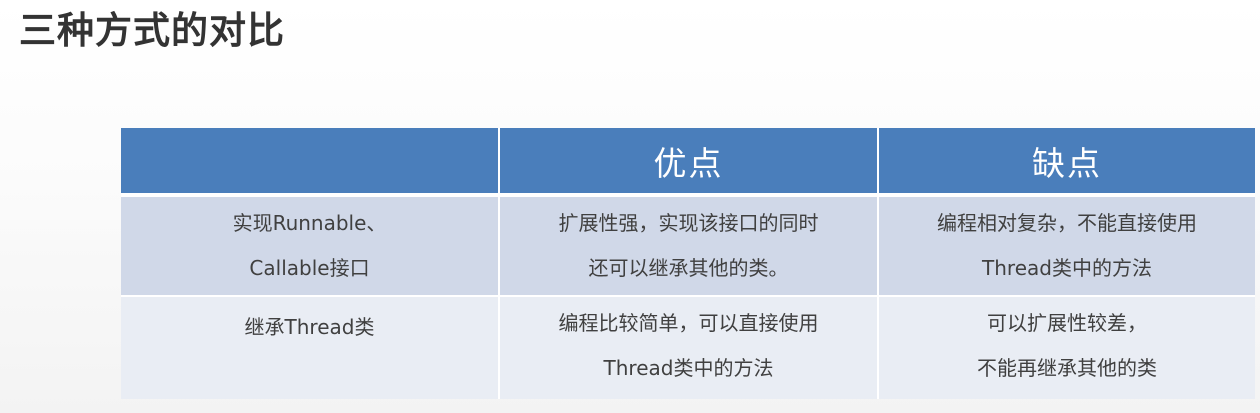  What do you see at coordinates (310, 347) in the screenshot?
I see `method-name-cell: 继承Thread类` at bounding box center [310, 347].